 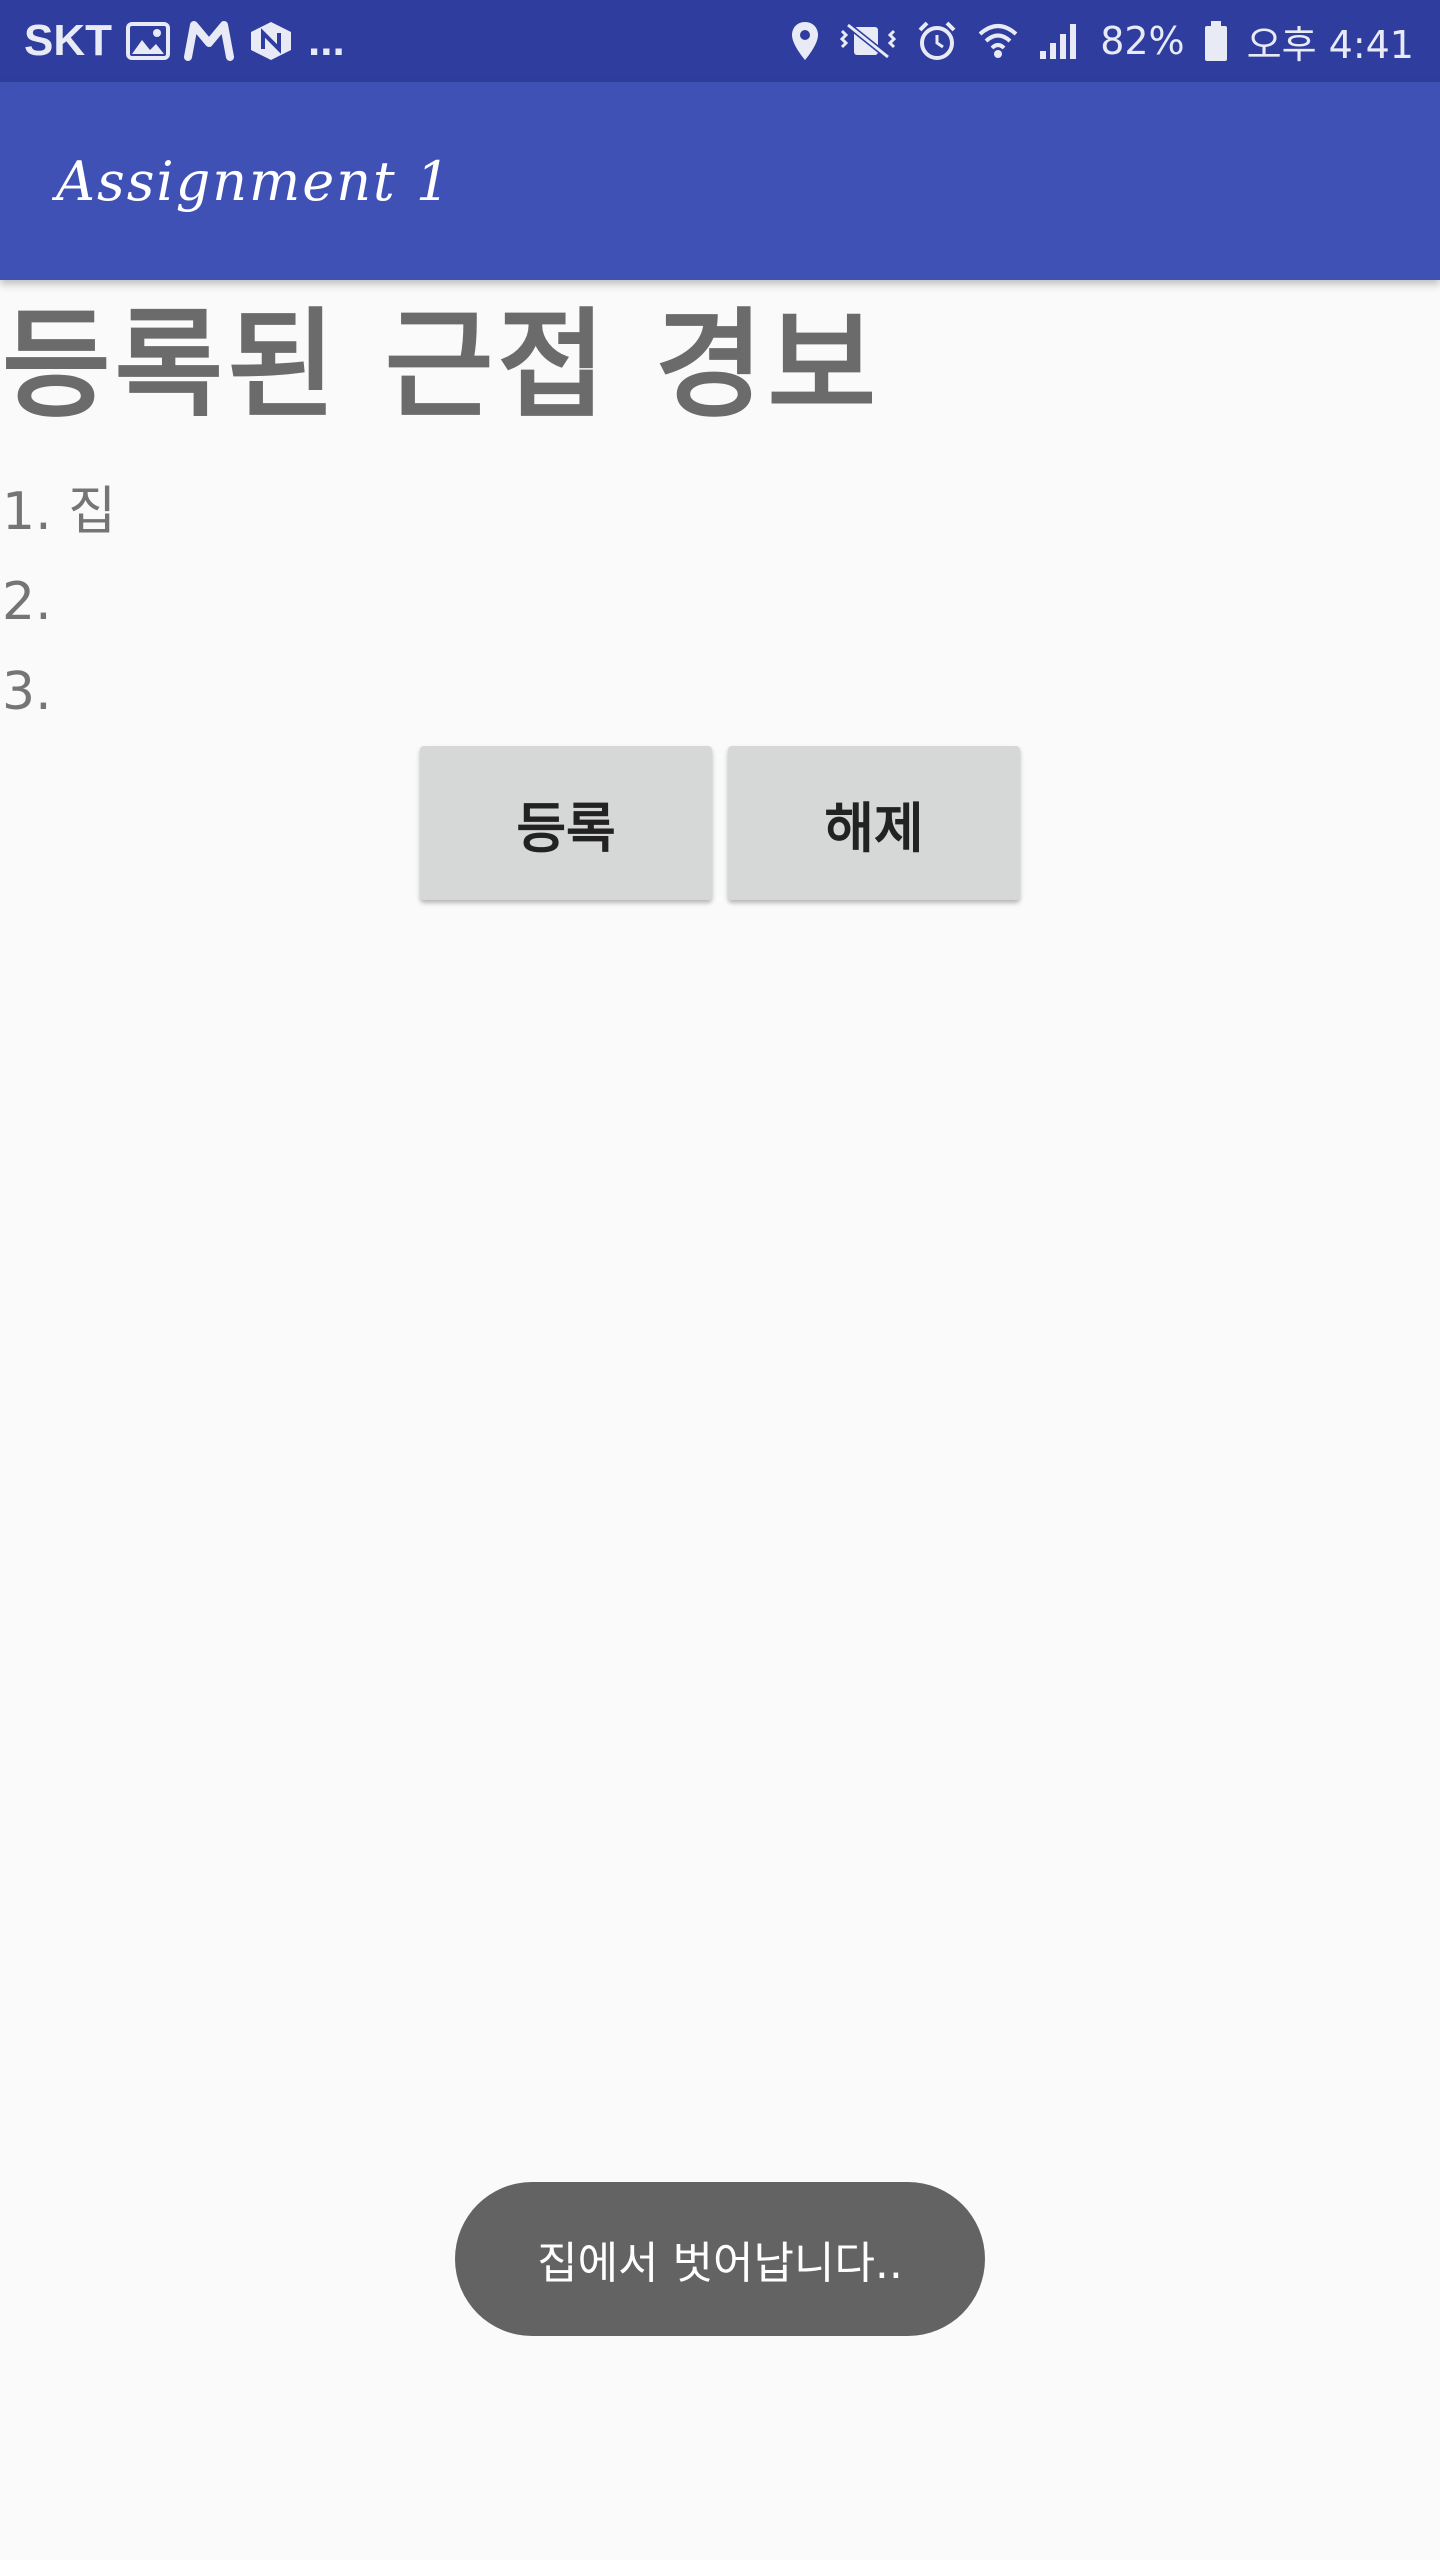 I want to click on release-button: 해제, so click(x=874, y=823).